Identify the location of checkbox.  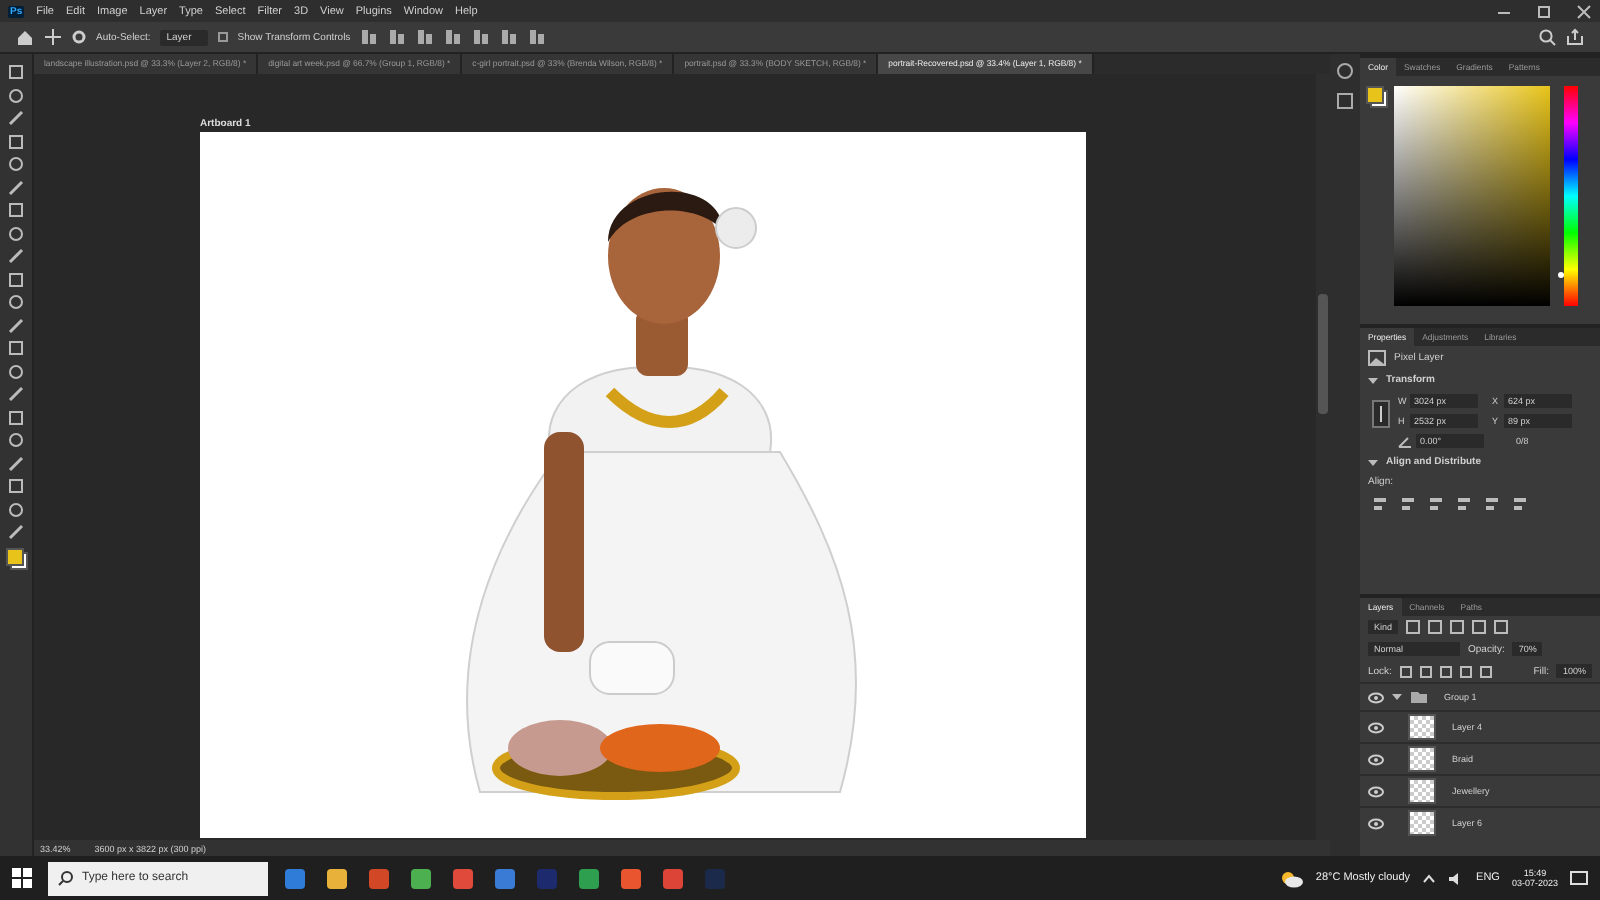
(222, 37).